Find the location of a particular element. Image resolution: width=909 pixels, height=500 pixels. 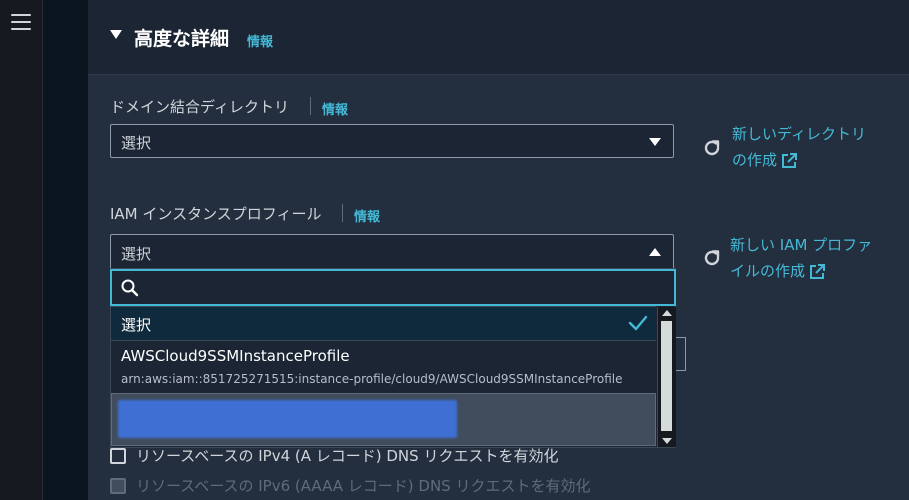

section-info-link: 情報 is located at coordinates (260, 40).